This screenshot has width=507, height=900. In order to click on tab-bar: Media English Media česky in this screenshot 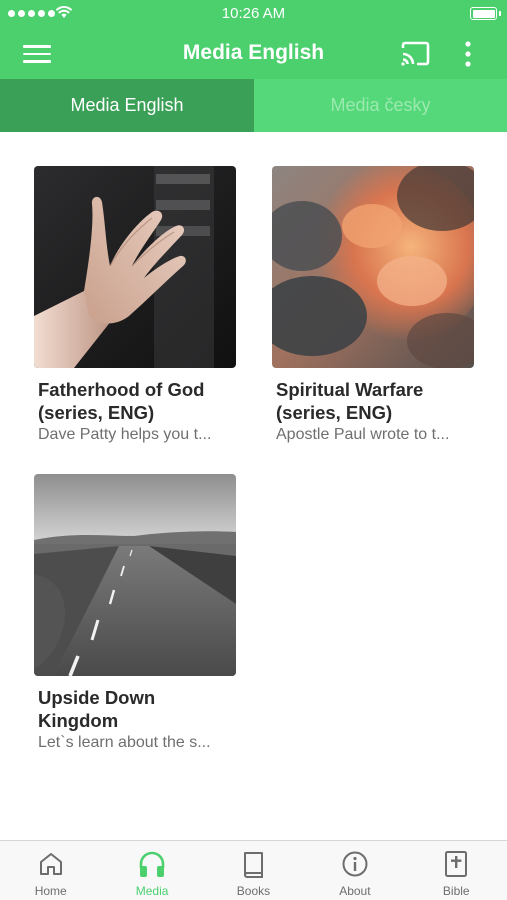, I will do `click(253, 105)`.